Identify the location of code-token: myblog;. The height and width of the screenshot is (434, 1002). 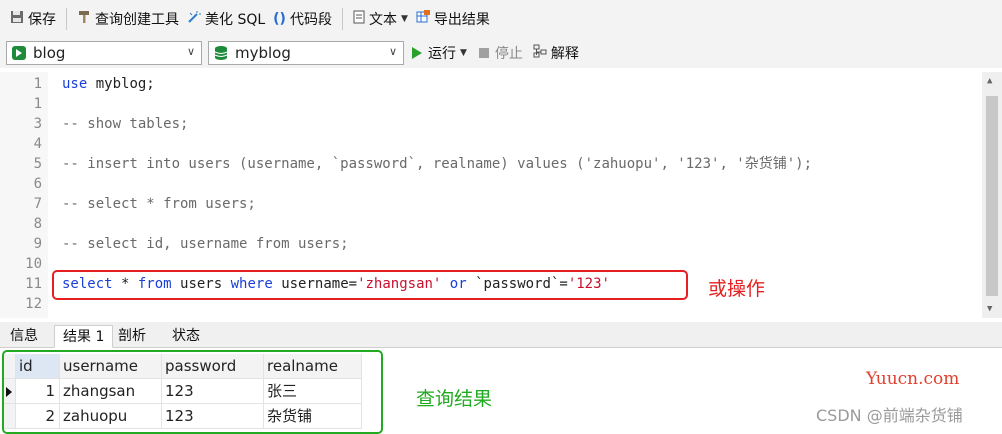
(121, 84).